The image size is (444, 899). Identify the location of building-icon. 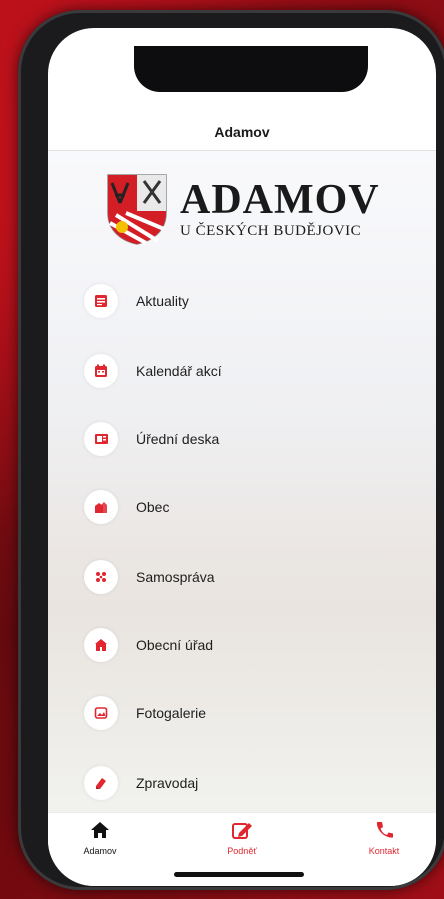
(101, 645).